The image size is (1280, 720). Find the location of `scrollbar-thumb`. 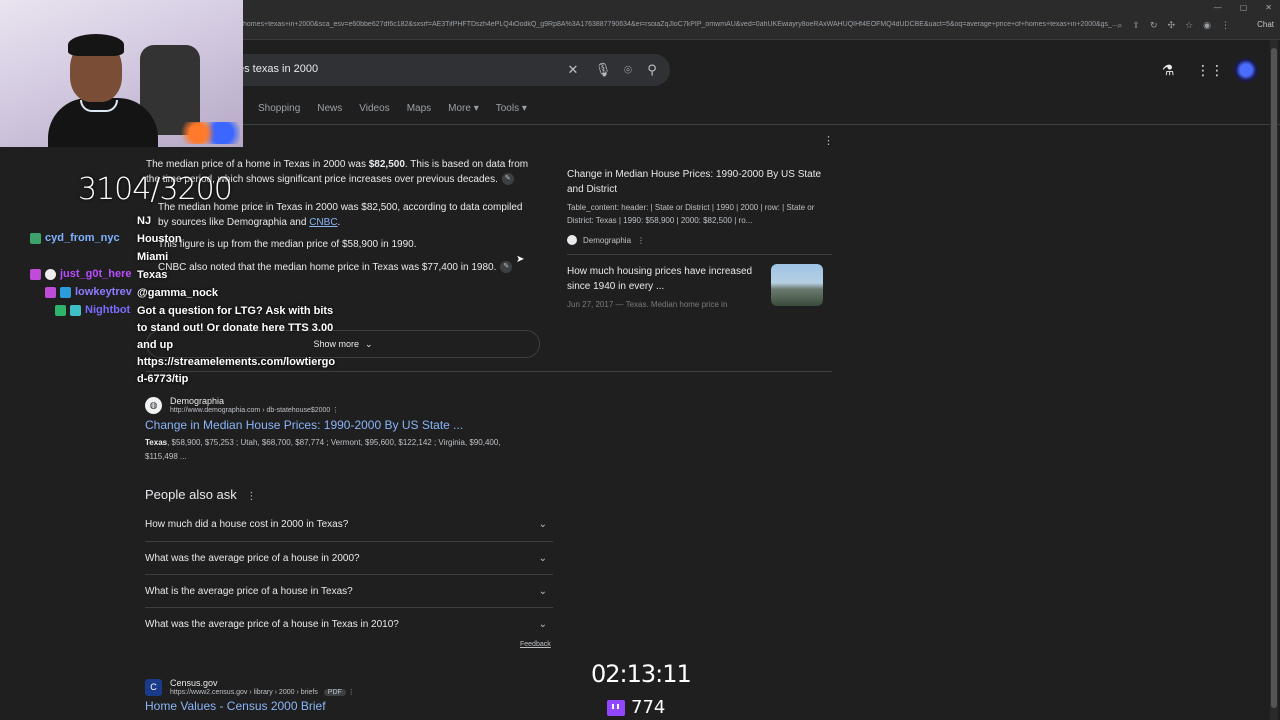

scrollbar-thumb is located at coordinates (1274, 378).